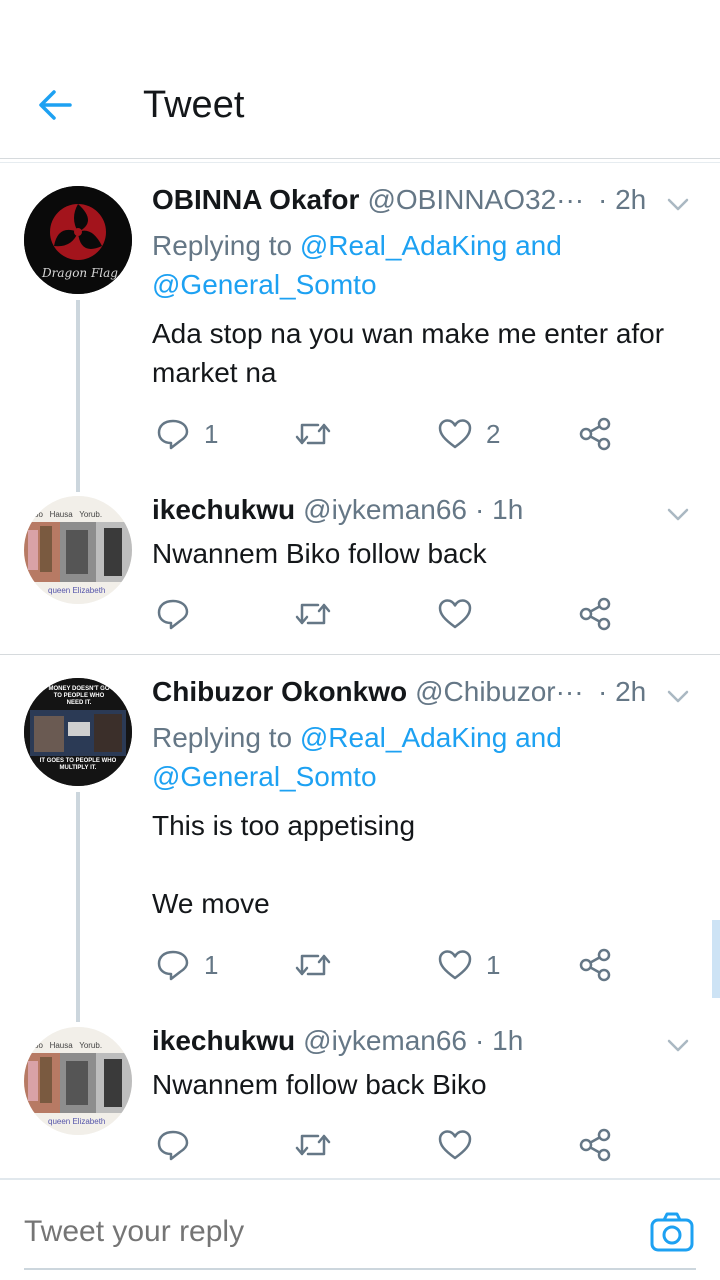 The height and width of the screenshot is (1280, 720). What do you see at coordinates (279, 692) in the screenshot?
I see `display-name: Chibuzor Okonkwo` at bounding box center [279, 692].